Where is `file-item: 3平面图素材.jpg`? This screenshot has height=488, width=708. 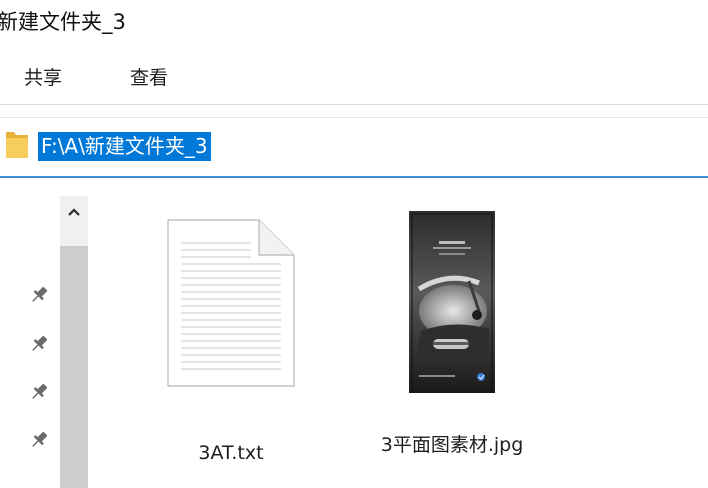
file-item: 3平面图素材.jpg is located at coordinates (462, 332).